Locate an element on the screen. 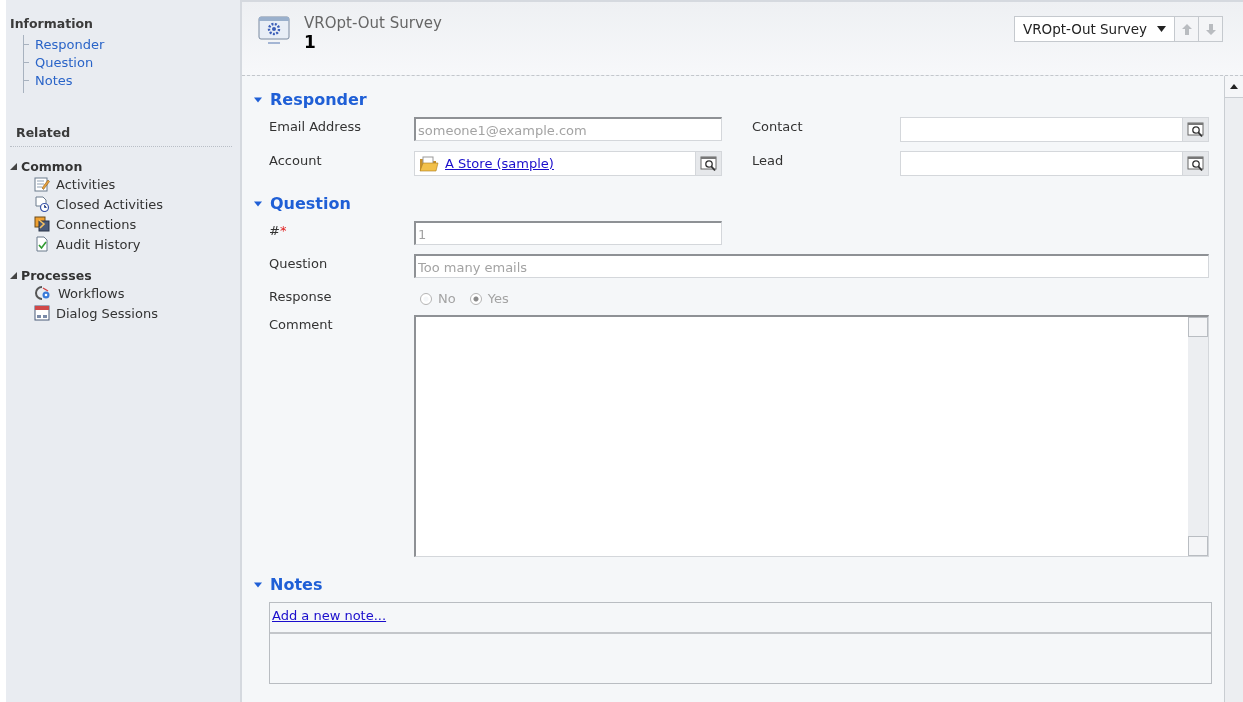 This screenshot has height=702, width=1243. section-link: Notes is located at coordinates (48, 80).